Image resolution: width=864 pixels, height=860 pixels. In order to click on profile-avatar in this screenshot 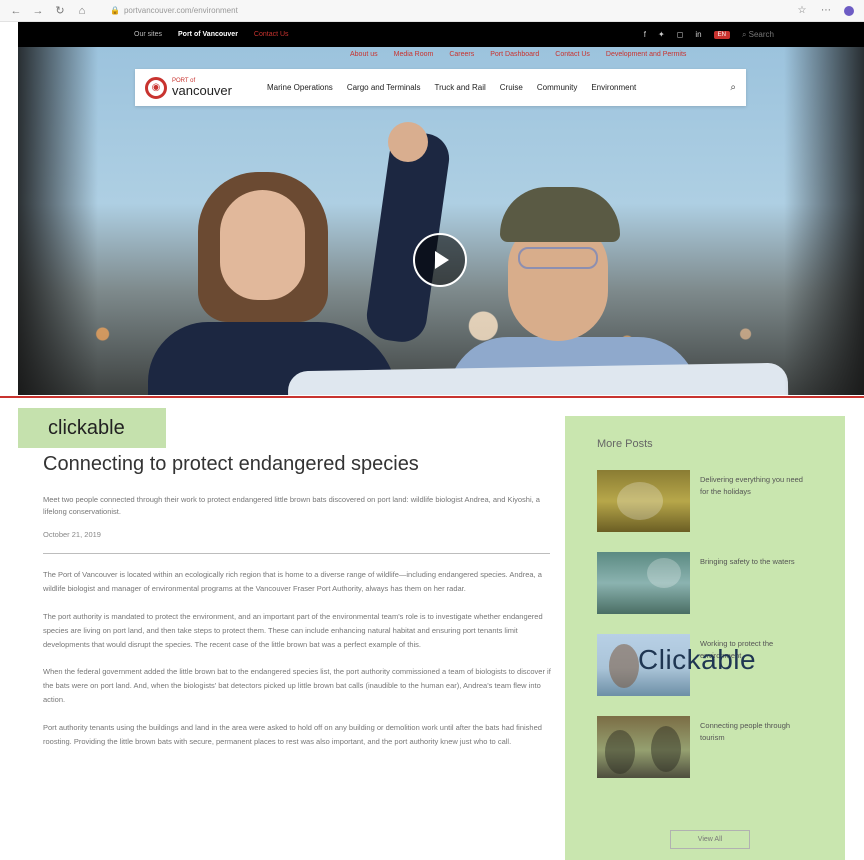, I will do `click(849, 10)`.